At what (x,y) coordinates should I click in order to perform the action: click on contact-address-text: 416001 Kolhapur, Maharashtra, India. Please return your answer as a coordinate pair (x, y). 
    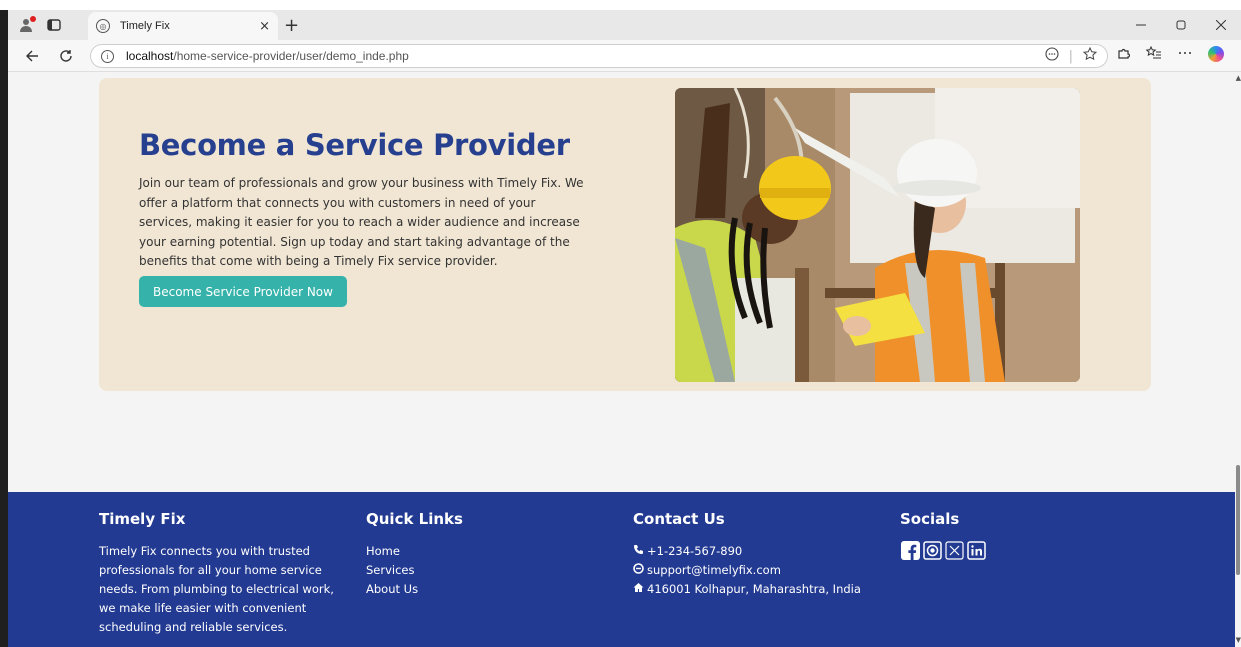
    Looking at the image, I should click on (754, 589).